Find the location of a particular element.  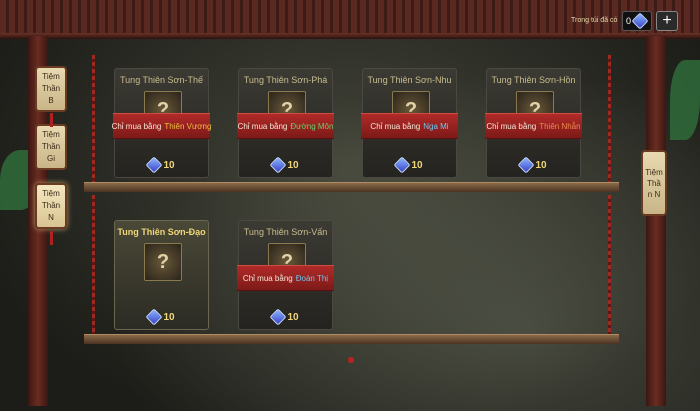

faction-name: Đoàn Thị is located at coordinates (312, 278).